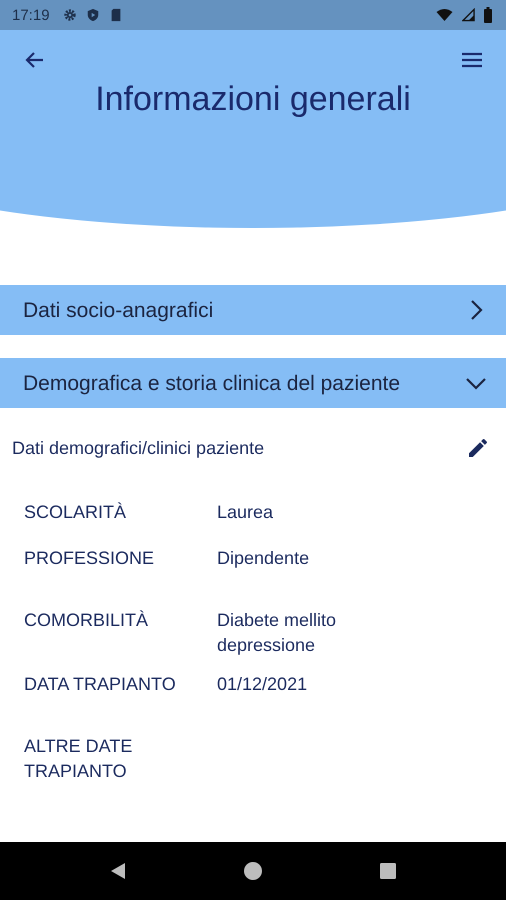 The height and width of the screenshot is (900, 506). I want to click on field-label: DATA TRAPIANTO, so click(100, 684).